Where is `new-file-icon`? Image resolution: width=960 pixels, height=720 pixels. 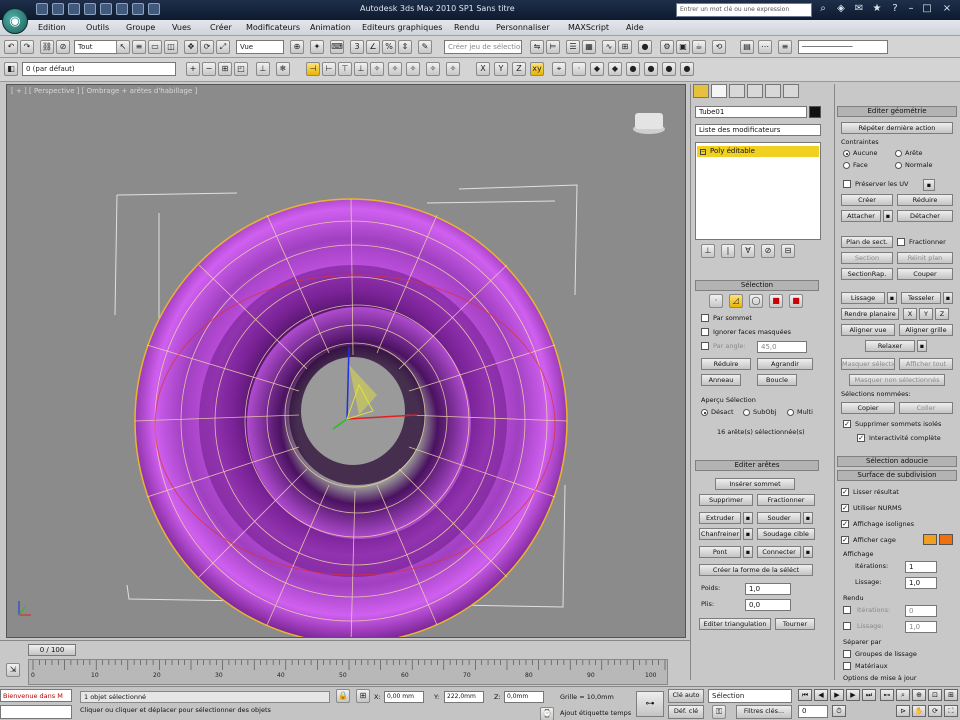 new-file-icon is located at coordinates (42, 9).